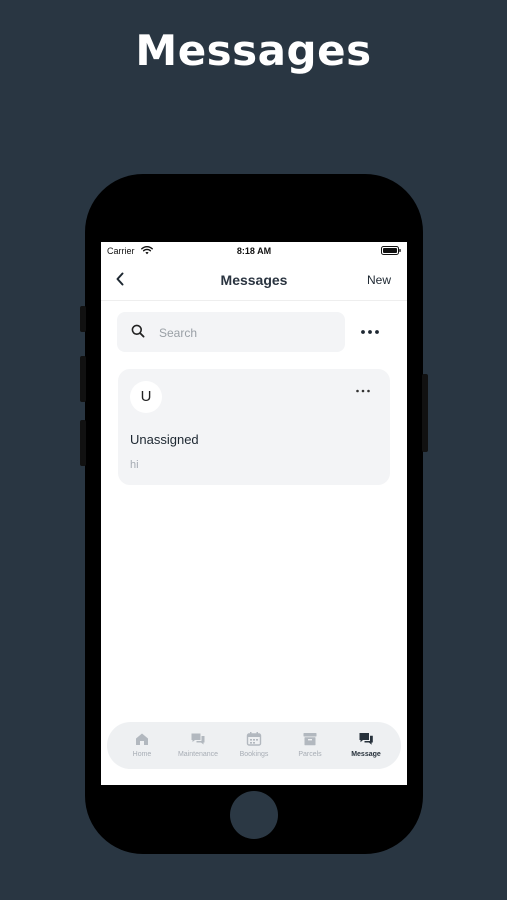  I want to click on conversation-title: Unassigned, so click(164, 439).